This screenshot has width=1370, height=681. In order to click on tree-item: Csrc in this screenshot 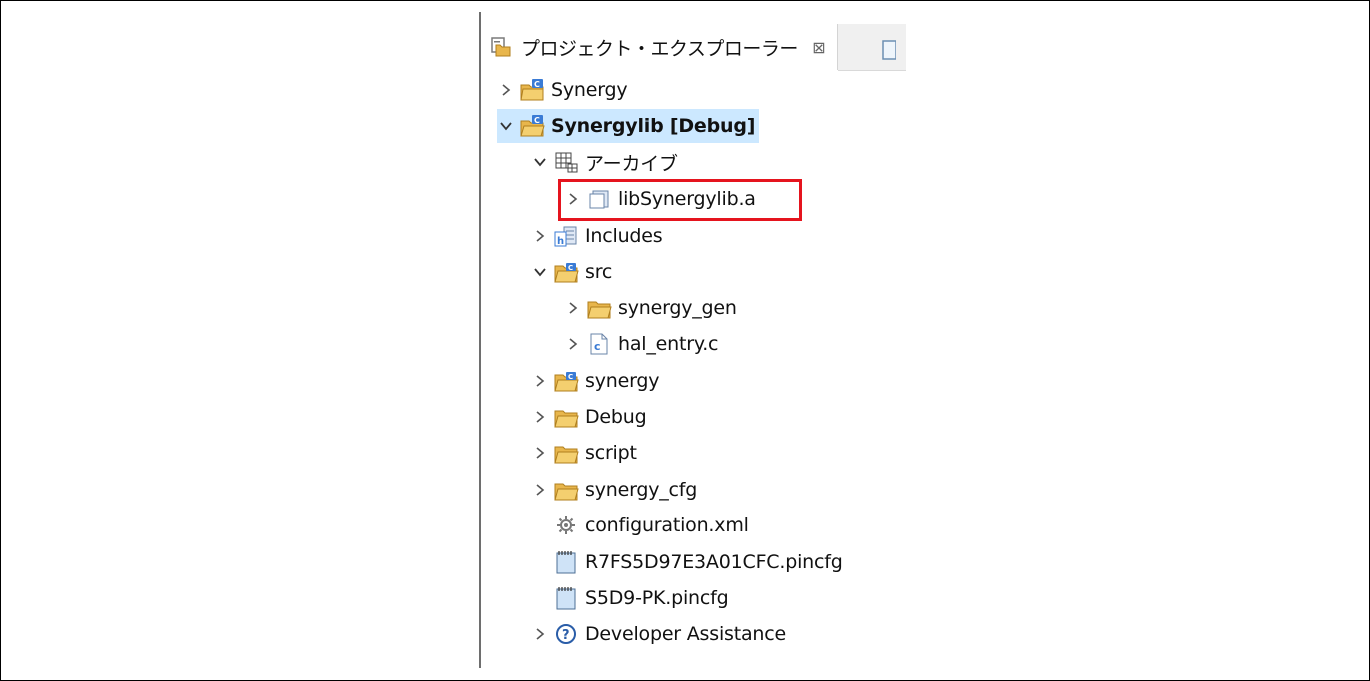, I will do `click(571, 272)`.